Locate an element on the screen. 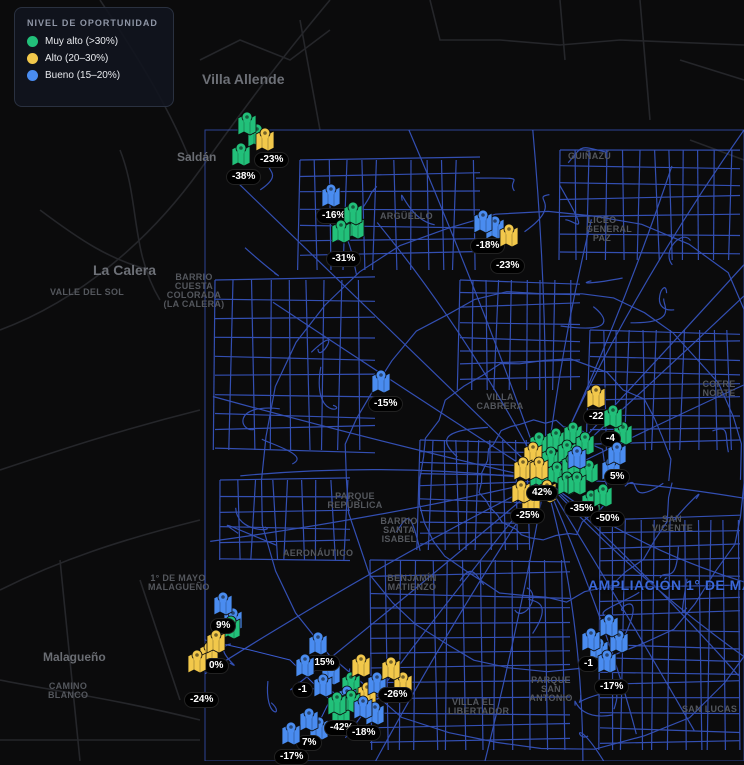  place-benjamin: BENJAMÍN MATIENZO is located at coordinates (412, 582).